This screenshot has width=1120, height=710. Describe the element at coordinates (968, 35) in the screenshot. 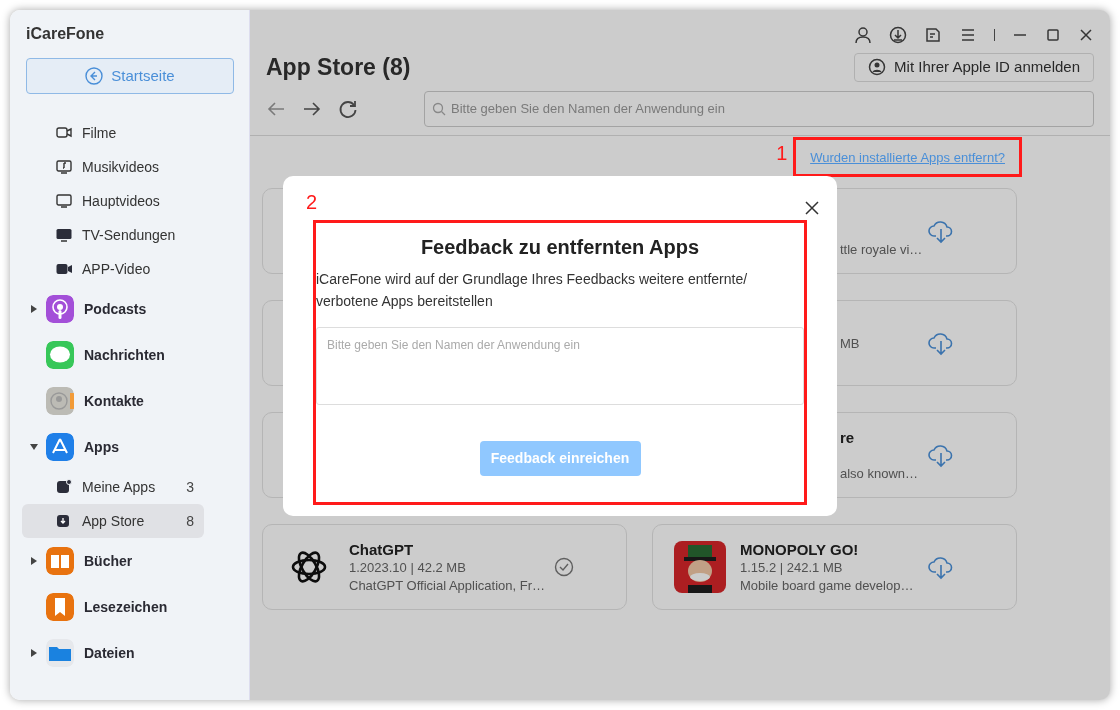

I see `menu-icon` at that location.